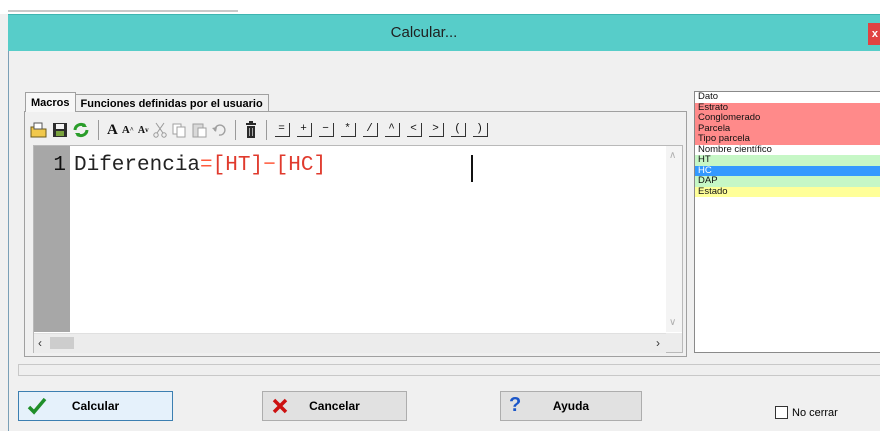 Image resolution: width=880 pixels, height=431 pixels. I want to click on text-caret, so click(472, 168).